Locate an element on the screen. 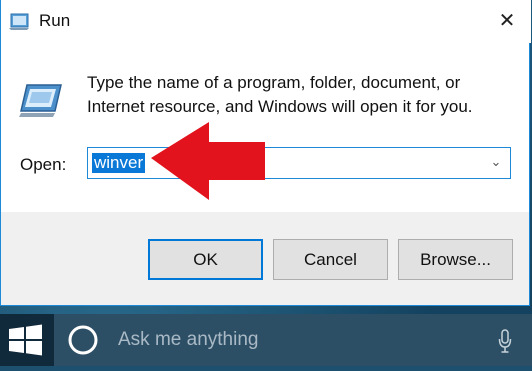  close-button: ✕ is located at coordinates (507, 21).